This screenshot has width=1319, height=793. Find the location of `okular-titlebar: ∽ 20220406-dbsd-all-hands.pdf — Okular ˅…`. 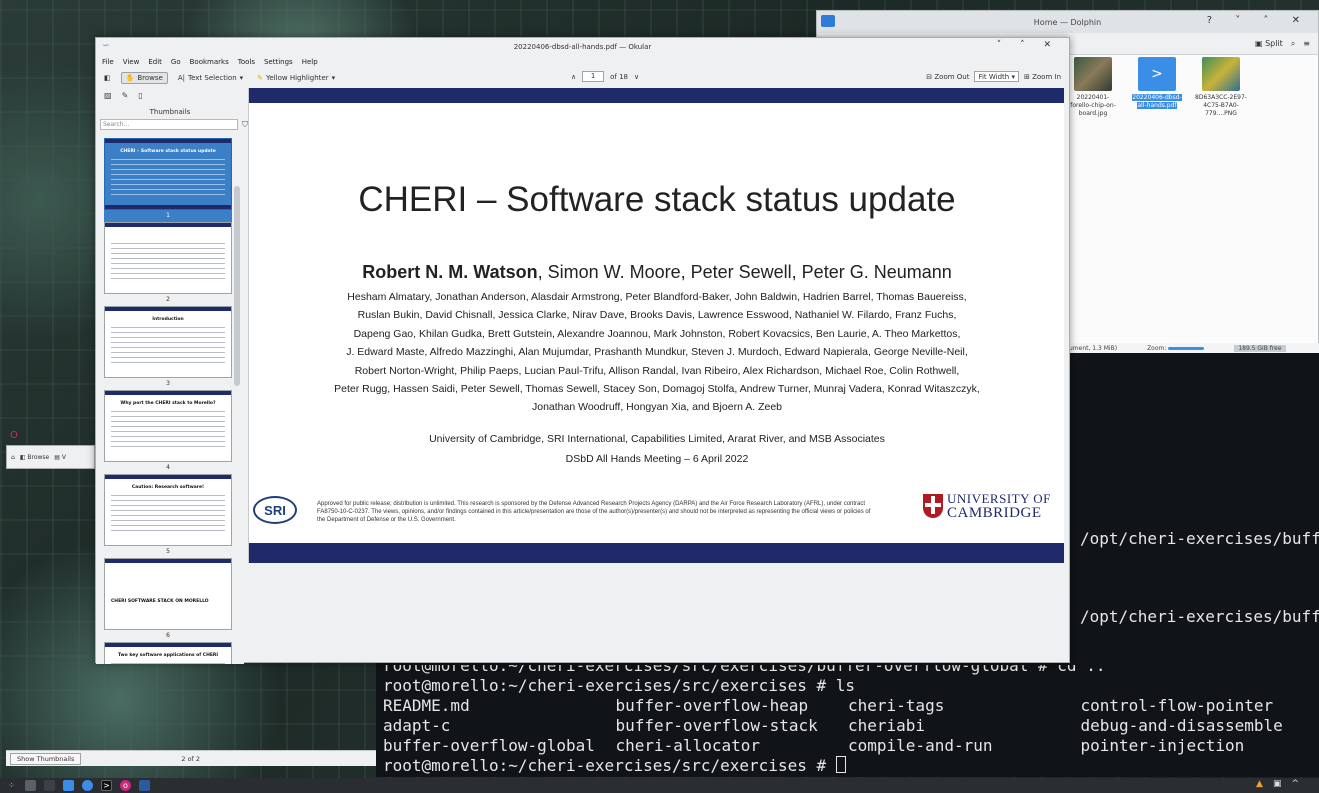

okular-titlebar: ∽ 20220406-dbsd-all-hands.pdf — Okular ˅… is located at coordinates (582, 46).